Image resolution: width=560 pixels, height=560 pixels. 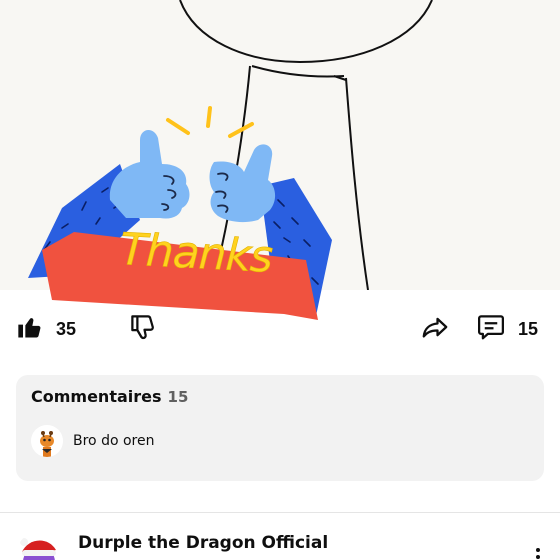 I want to click on comments-title: Commentaires, so click(x=96, y=396).